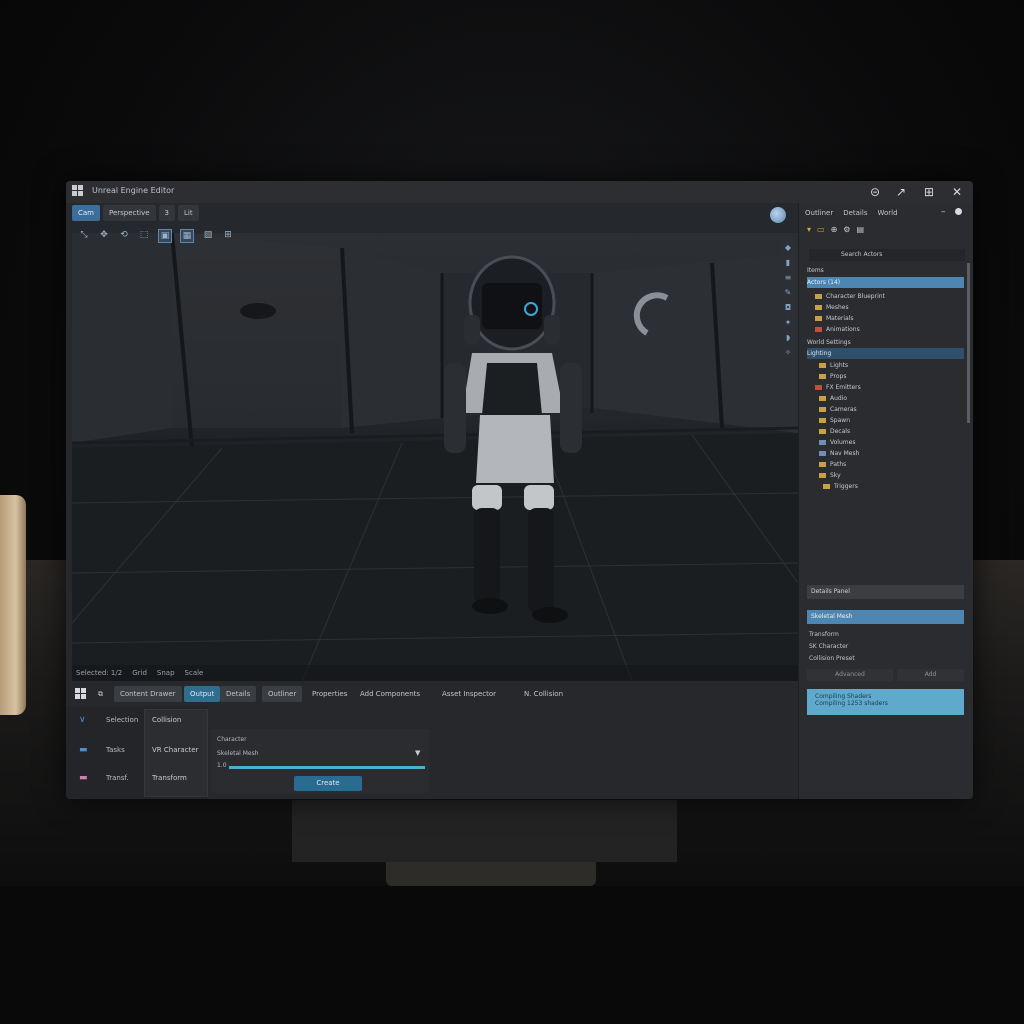  Describe the element at coordinates (100, 694) in the screenshot. I see `filter-icon: ⧉` at that location.